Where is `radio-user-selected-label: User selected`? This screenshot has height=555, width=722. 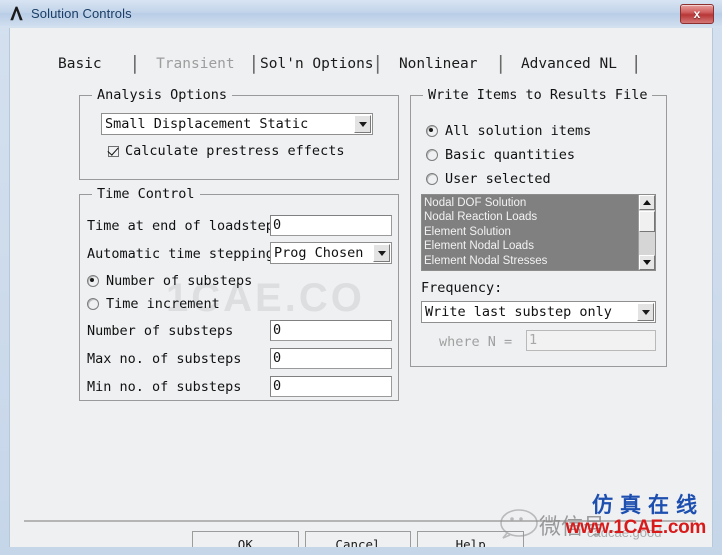 radio-user-selected-label: User selected is located at coordinates (498, 179).